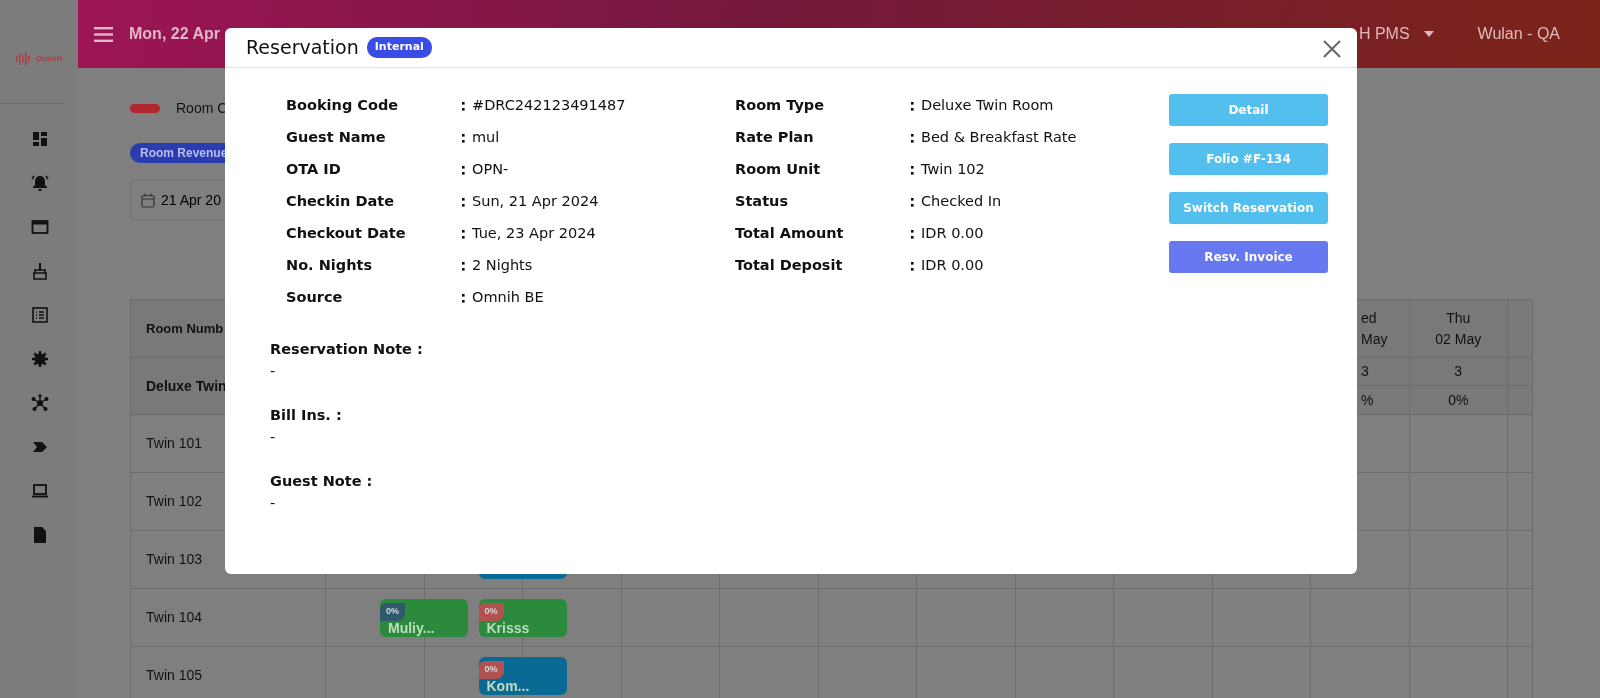  What do you see at coordinates (999, 137) in the screenshot?
I see `field-value: Bed & Breakfast Rate` at bounding box center [999, 137].